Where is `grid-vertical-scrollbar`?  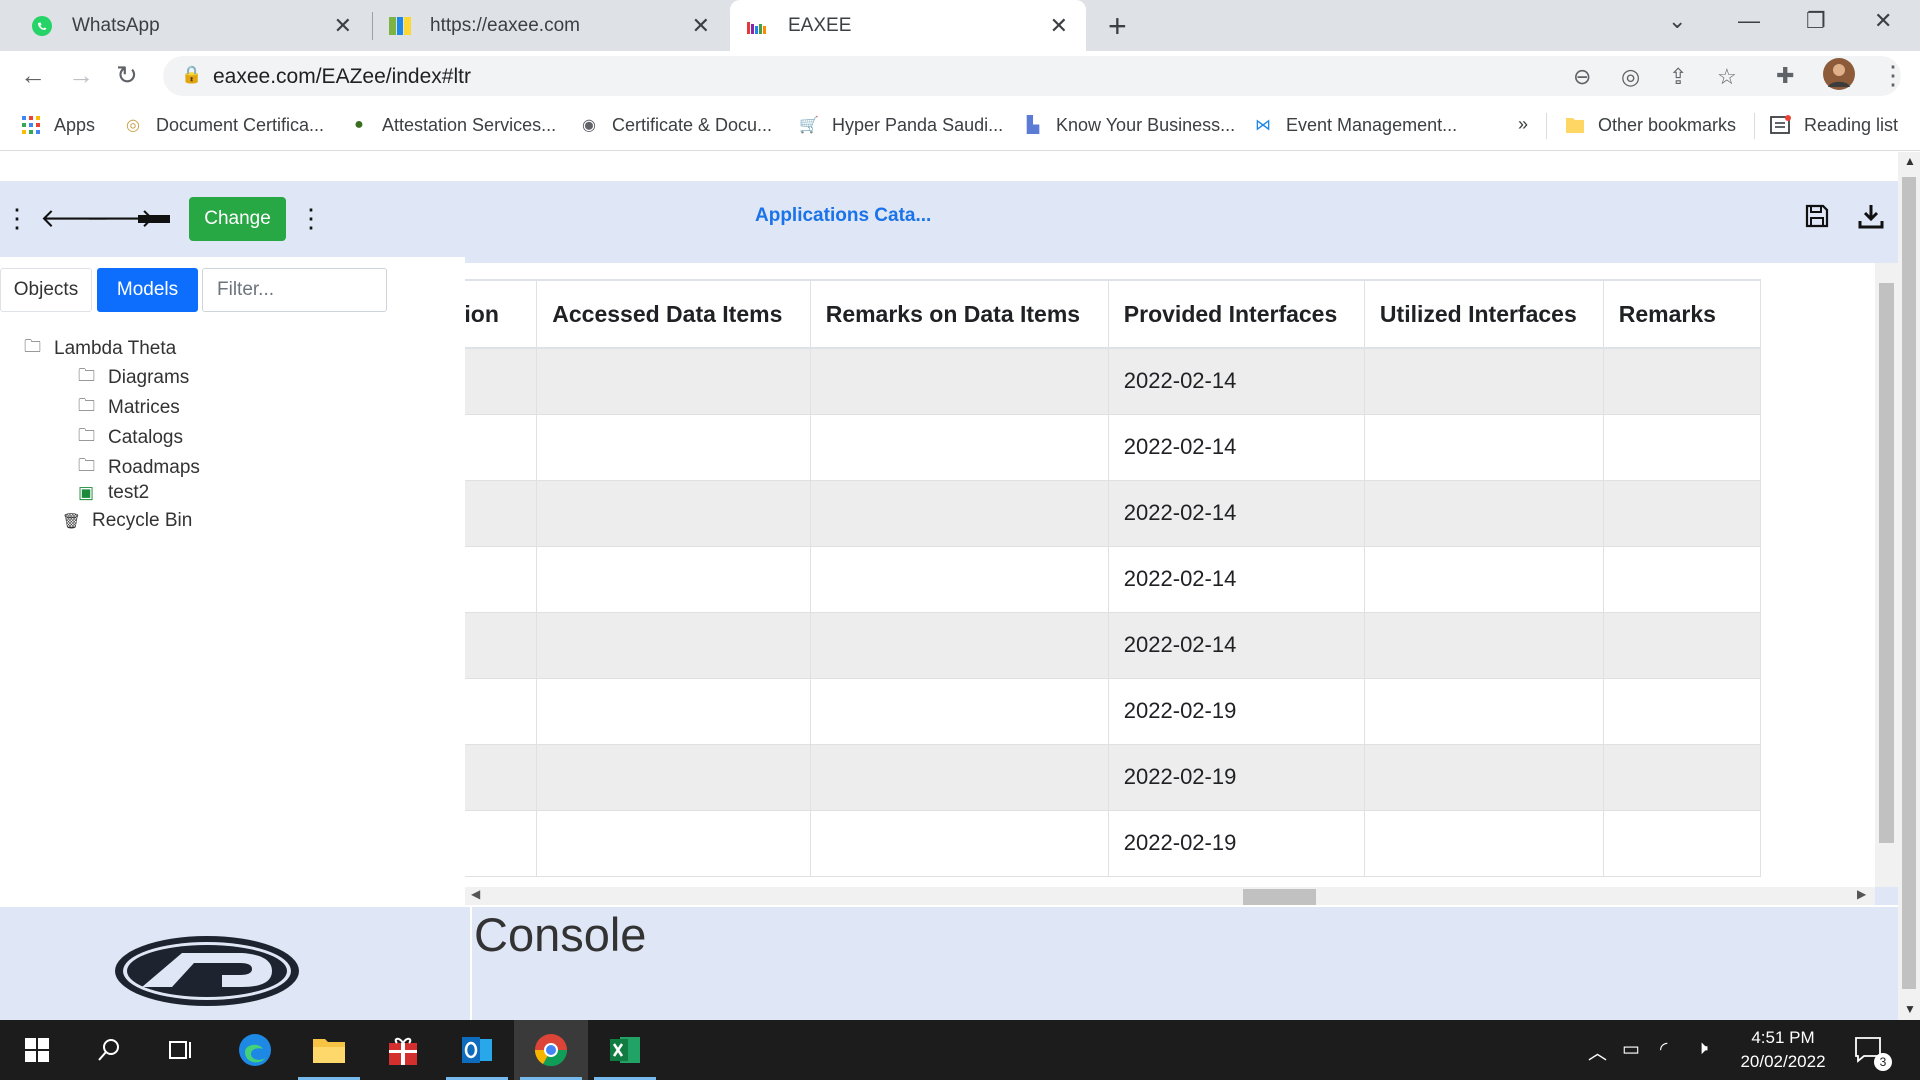 grid-vertical-scrollbar is located at coordinates (1886, 575).